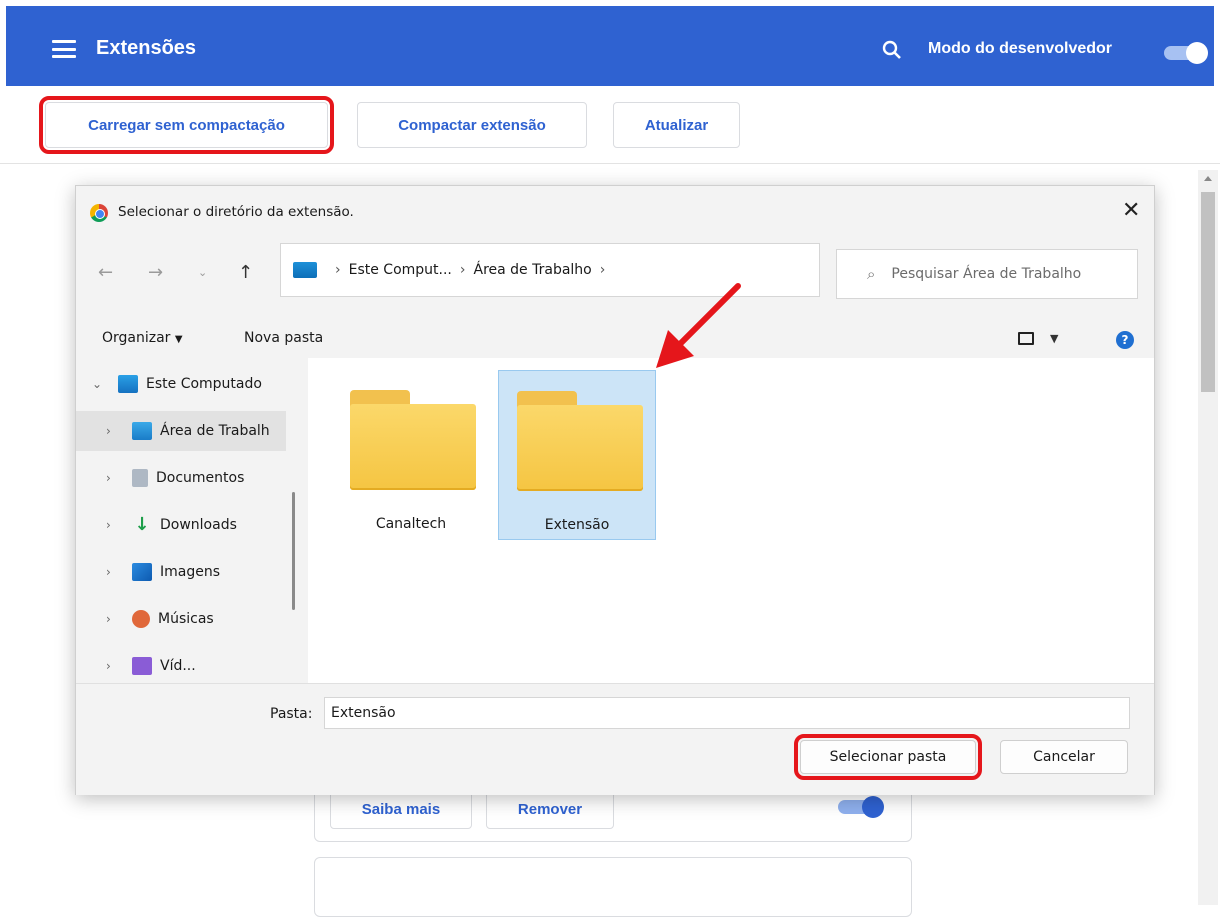 The image size is (1220, 917). Describe the element at coordinates (550, 809) in the screenshot. I see `remove-button: Remover` at that location.